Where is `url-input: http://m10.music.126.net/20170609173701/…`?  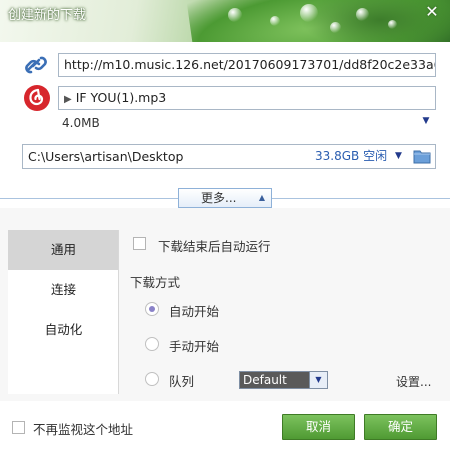
url-input: http://m10.music.126.net/20170609173701/… is located at coordinates (247, 65).